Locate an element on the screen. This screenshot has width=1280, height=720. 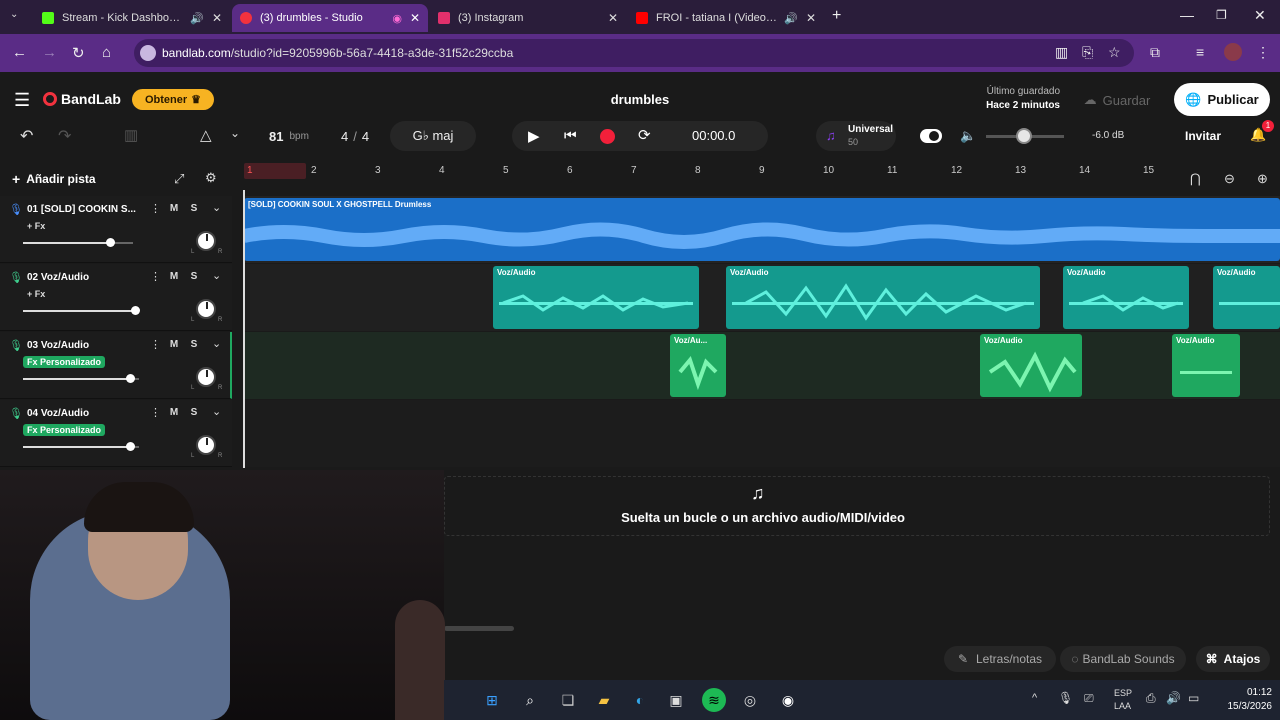
edge-icon: ◐ is located at coordinates (640, 700).